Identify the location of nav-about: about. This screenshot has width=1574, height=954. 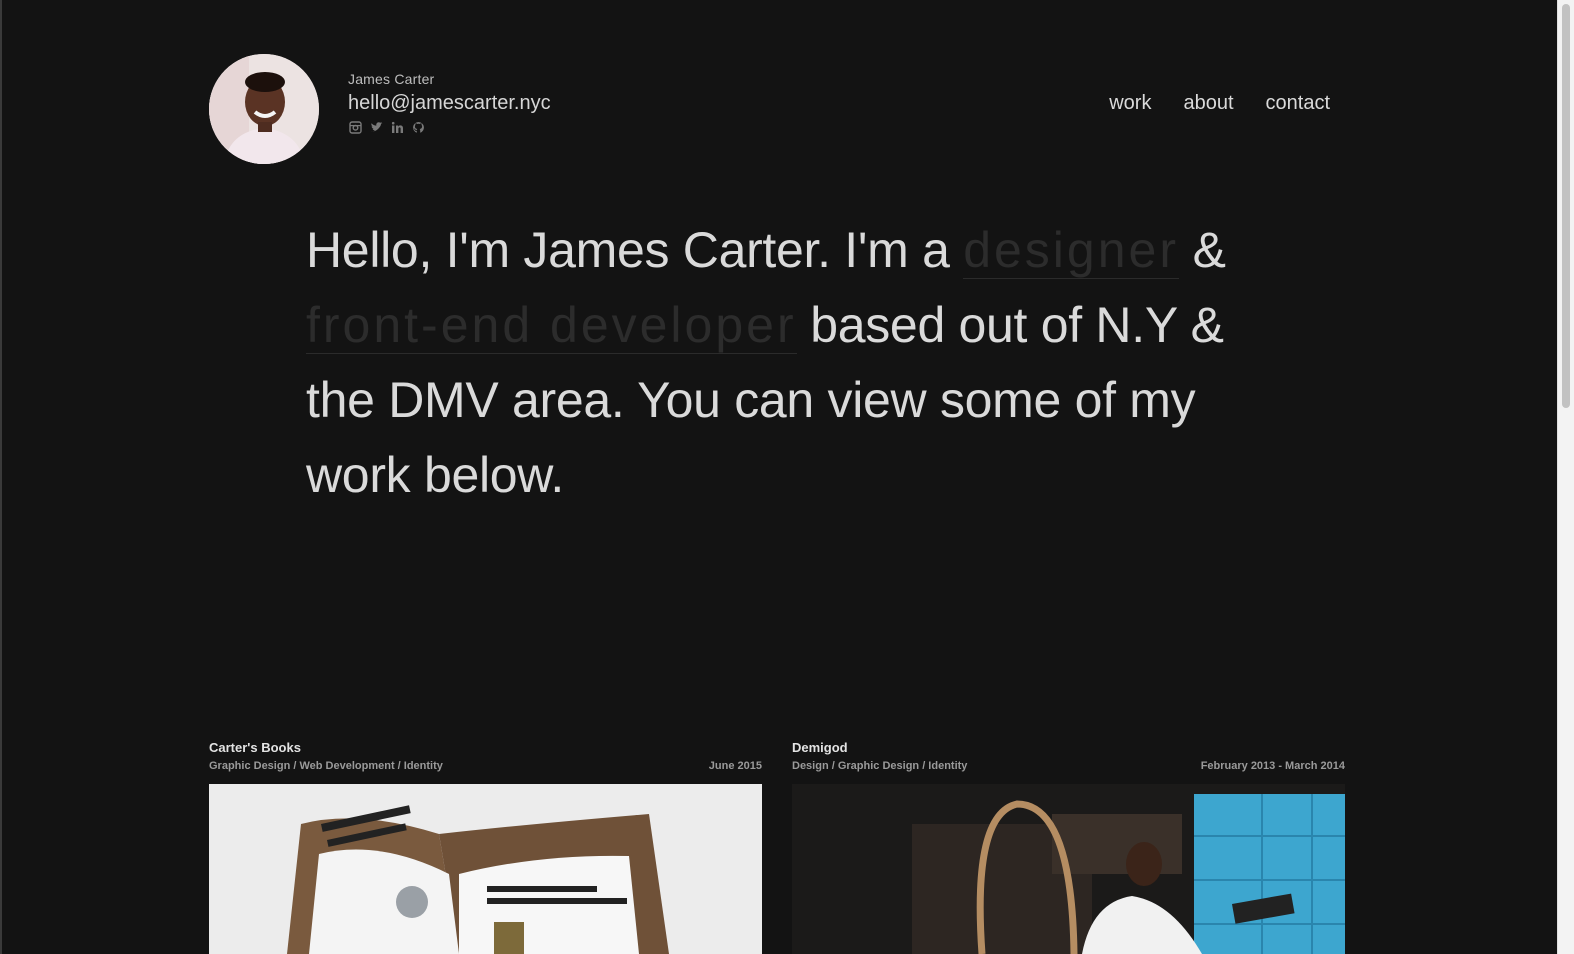
(1208, 103).